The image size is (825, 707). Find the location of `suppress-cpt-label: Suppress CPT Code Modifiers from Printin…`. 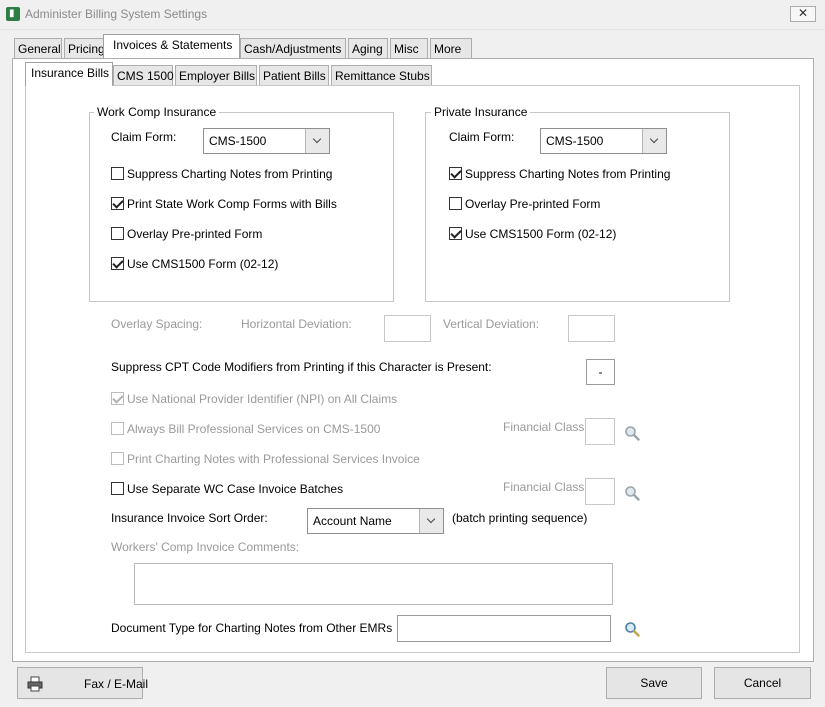

suppress-cpt-label: Suppress CPT Code Modifiers from Printin… is located at coordinates (301, 367).